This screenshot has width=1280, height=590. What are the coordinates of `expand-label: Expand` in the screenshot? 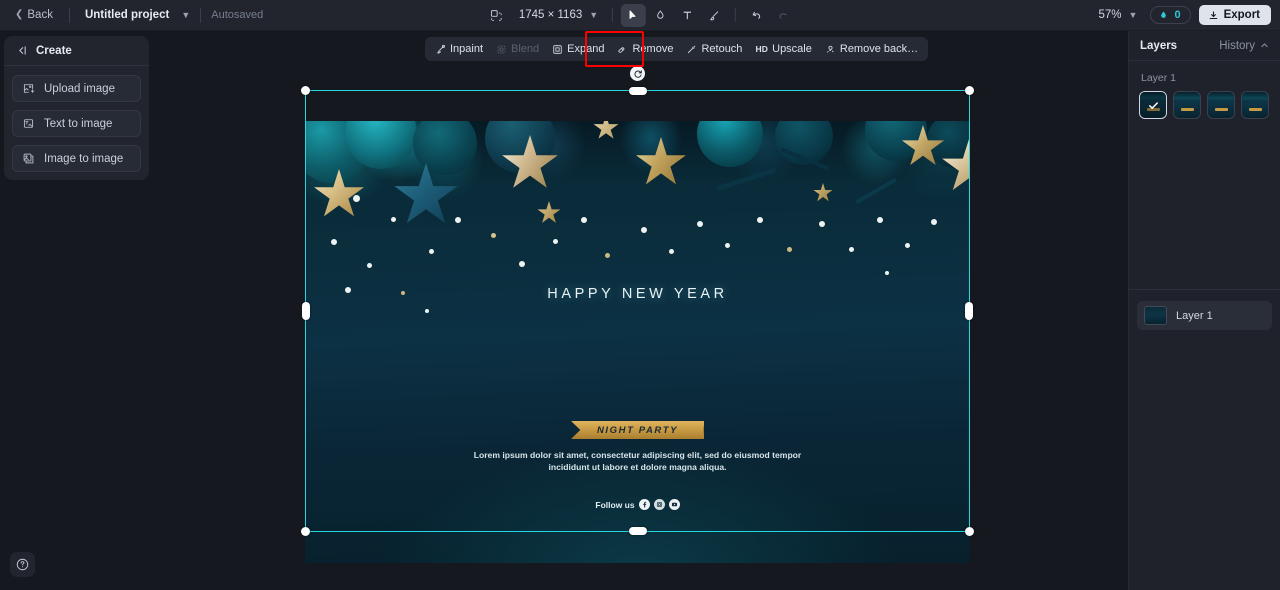 It's located at (586, 49).